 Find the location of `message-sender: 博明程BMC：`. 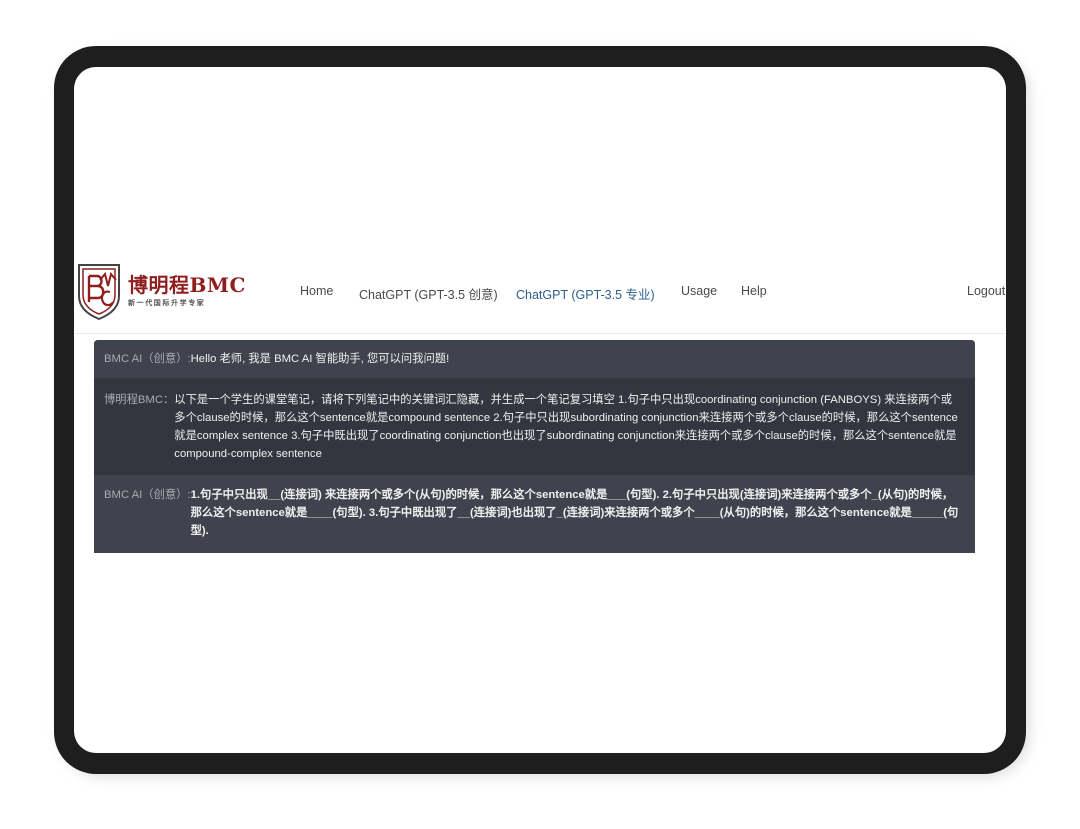

message-sender: 博明程BMC： is located at coordinates (139, 400).